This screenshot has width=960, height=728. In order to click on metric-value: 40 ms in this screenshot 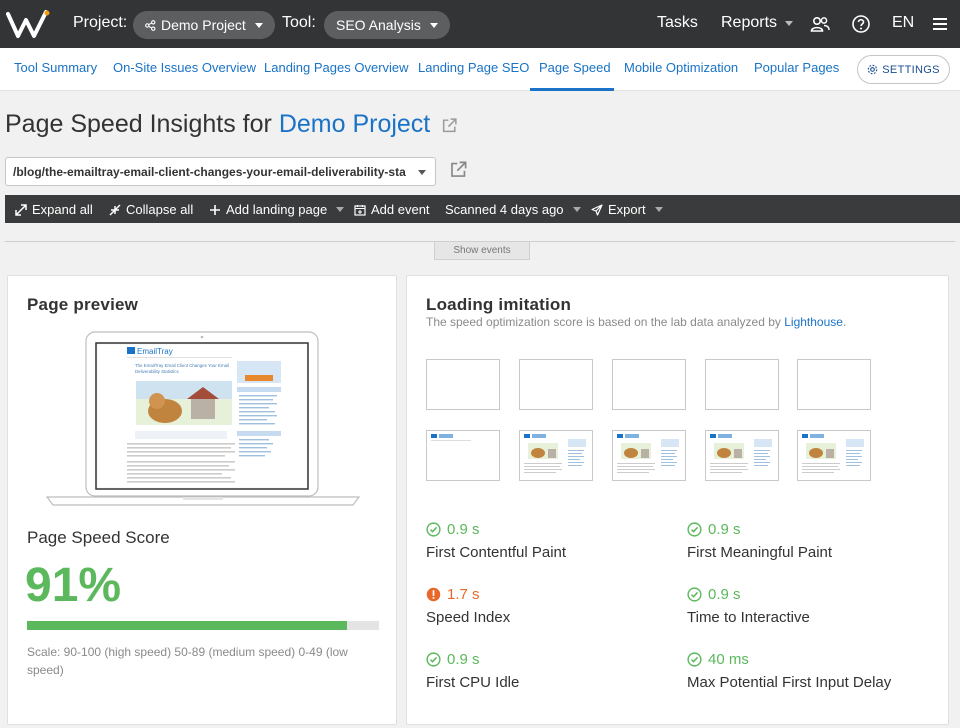, I will do `click(728, 659)`.